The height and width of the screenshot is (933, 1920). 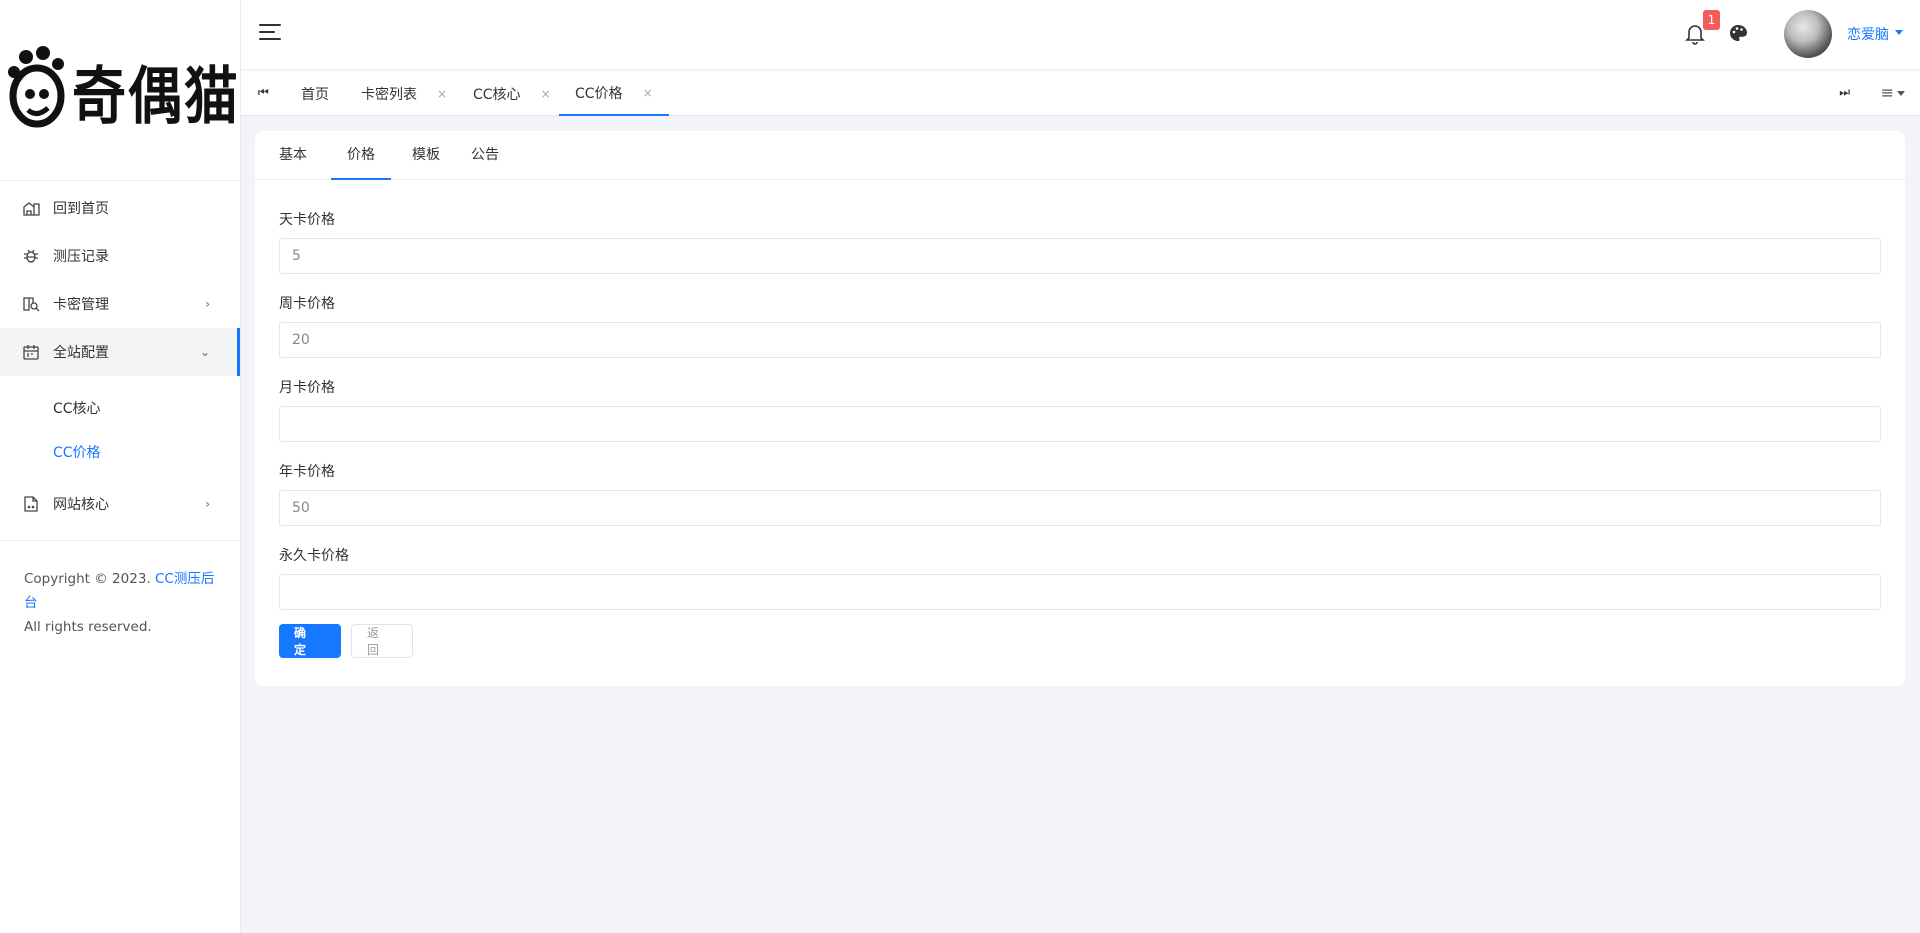 I want to click on tab-price: 价格, so click(x=361, y=155).